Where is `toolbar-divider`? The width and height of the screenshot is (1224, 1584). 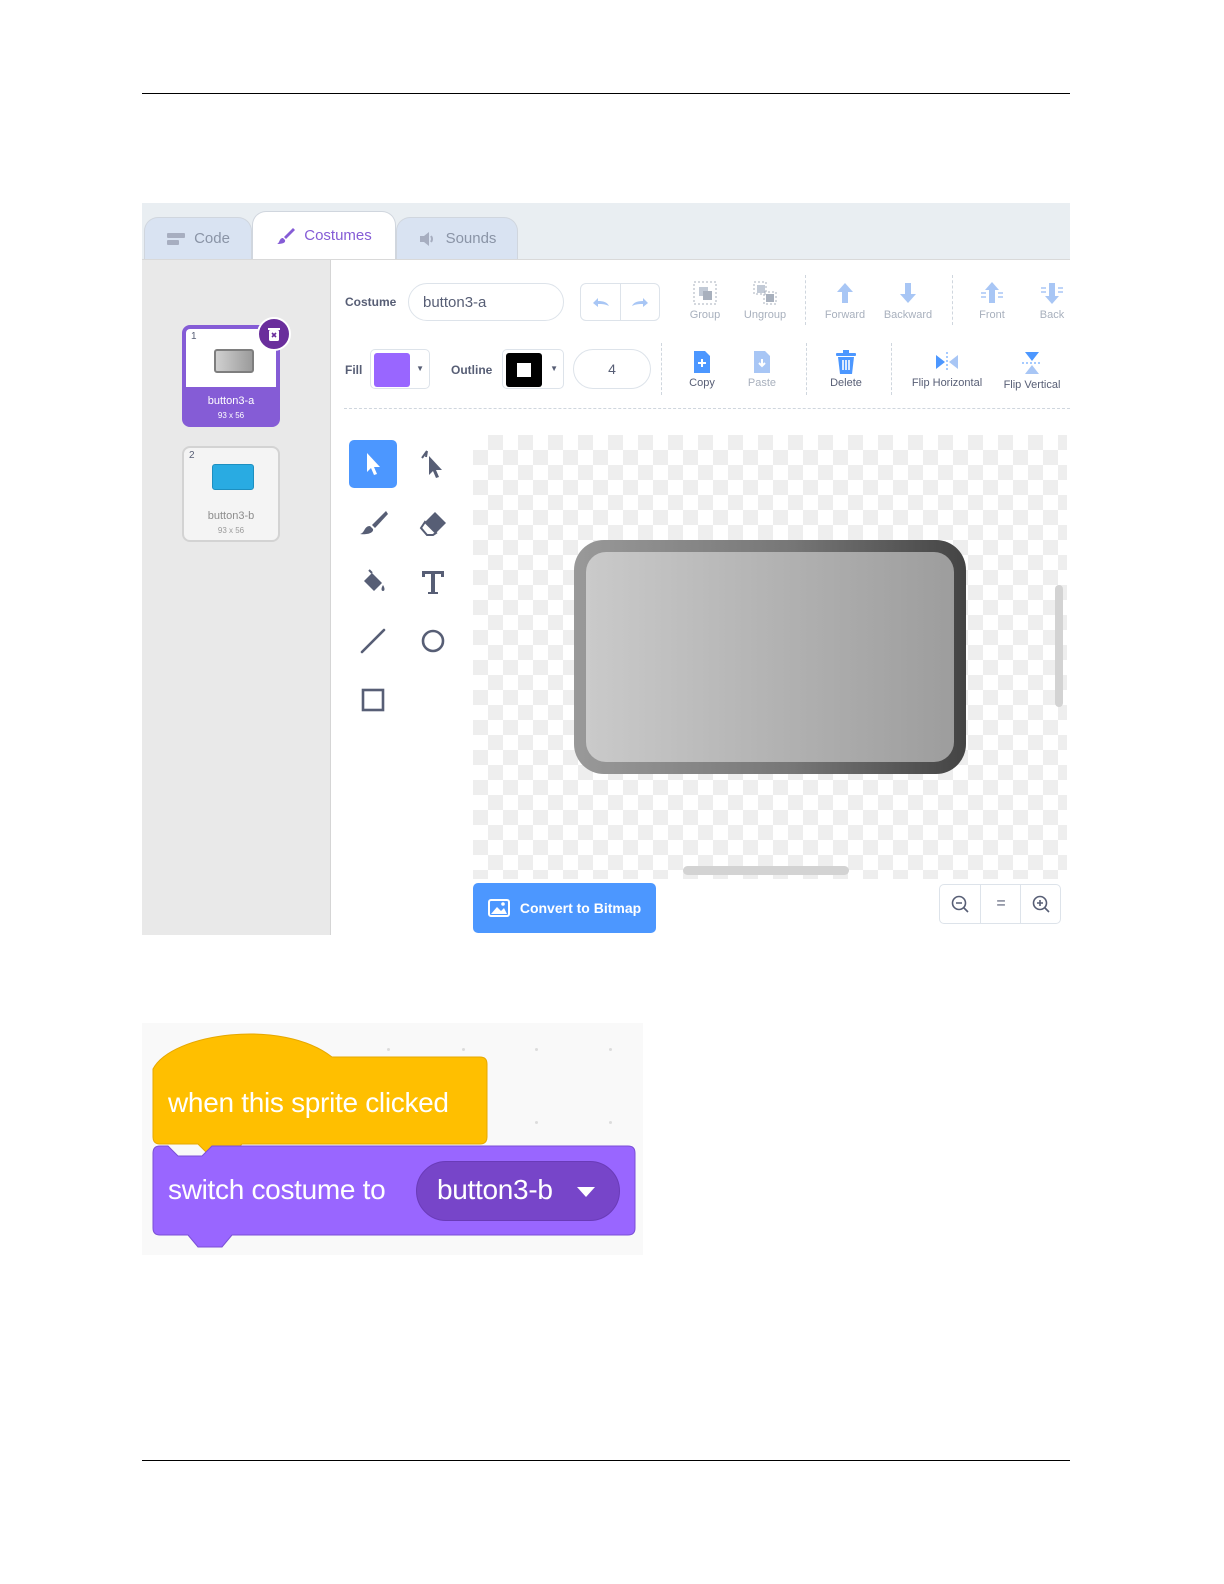
toolbar-divider is located at coordinates (707, 408).